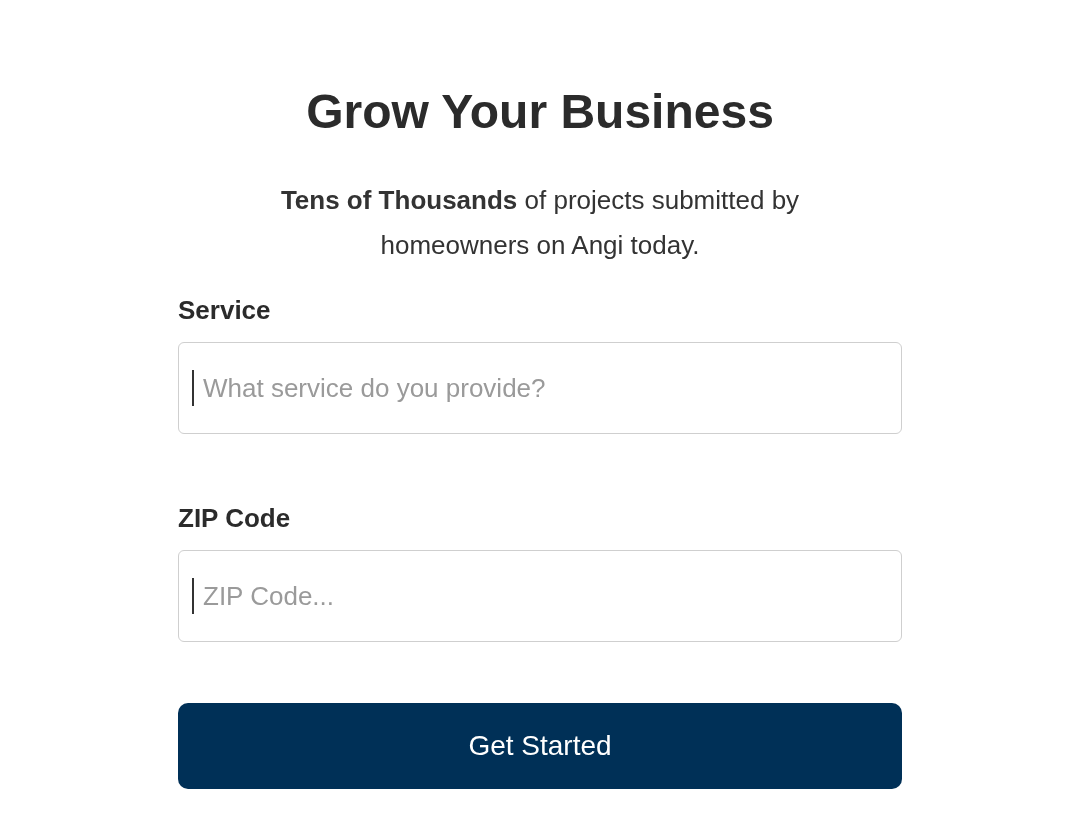 The image size is (1080, 835). What do you see at coordinates (225, 310) in the screenshot?
I see `field-label: Service` at bounding box center [225, 310].